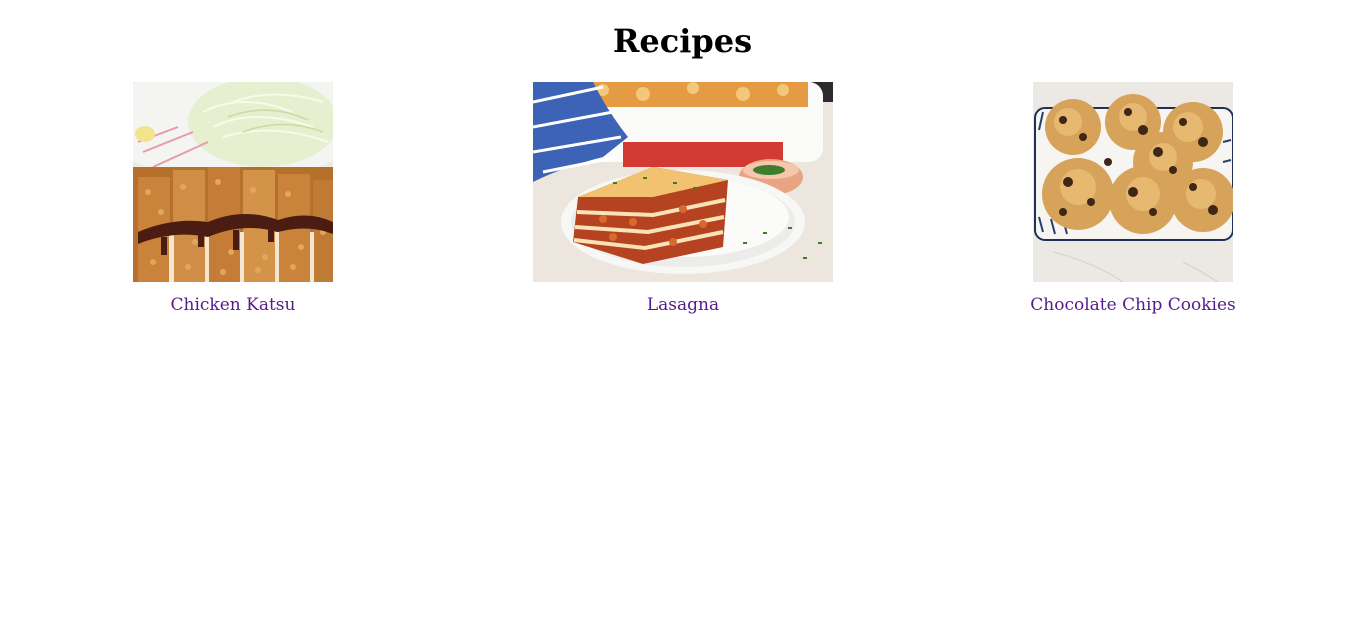  What do you see at coordinates (233, 182) in the screenshot?
I see `chicken-katsu-photo` at bounding box center [233, 182].